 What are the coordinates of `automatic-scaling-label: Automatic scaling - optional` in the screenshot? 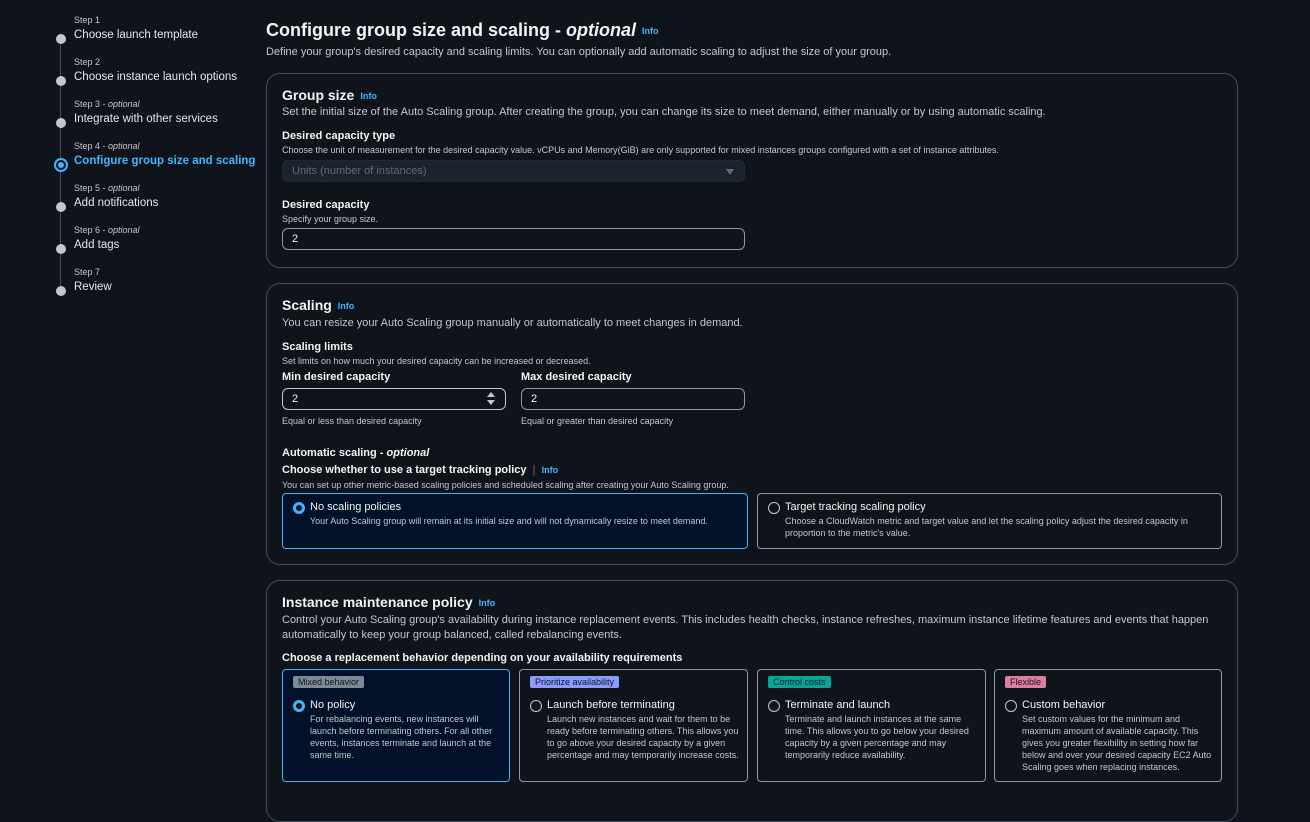 It's located at (356, 453).